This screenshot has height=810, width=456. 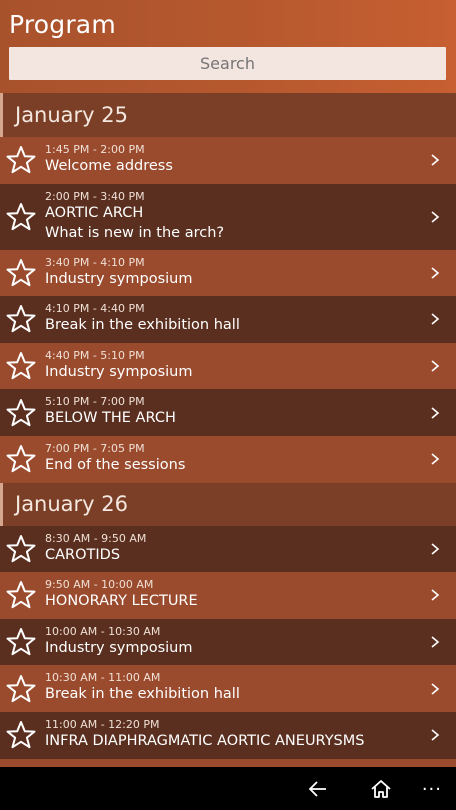 I want to click on home-icon, so click(x=381, y=789).